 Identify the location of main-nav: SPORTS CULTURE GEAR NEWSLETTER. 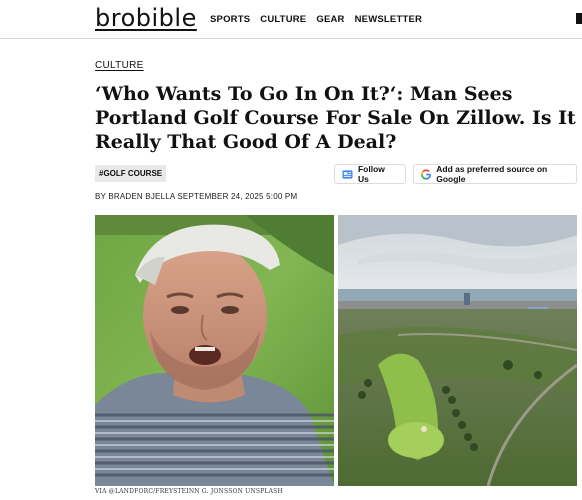
(316, 19).